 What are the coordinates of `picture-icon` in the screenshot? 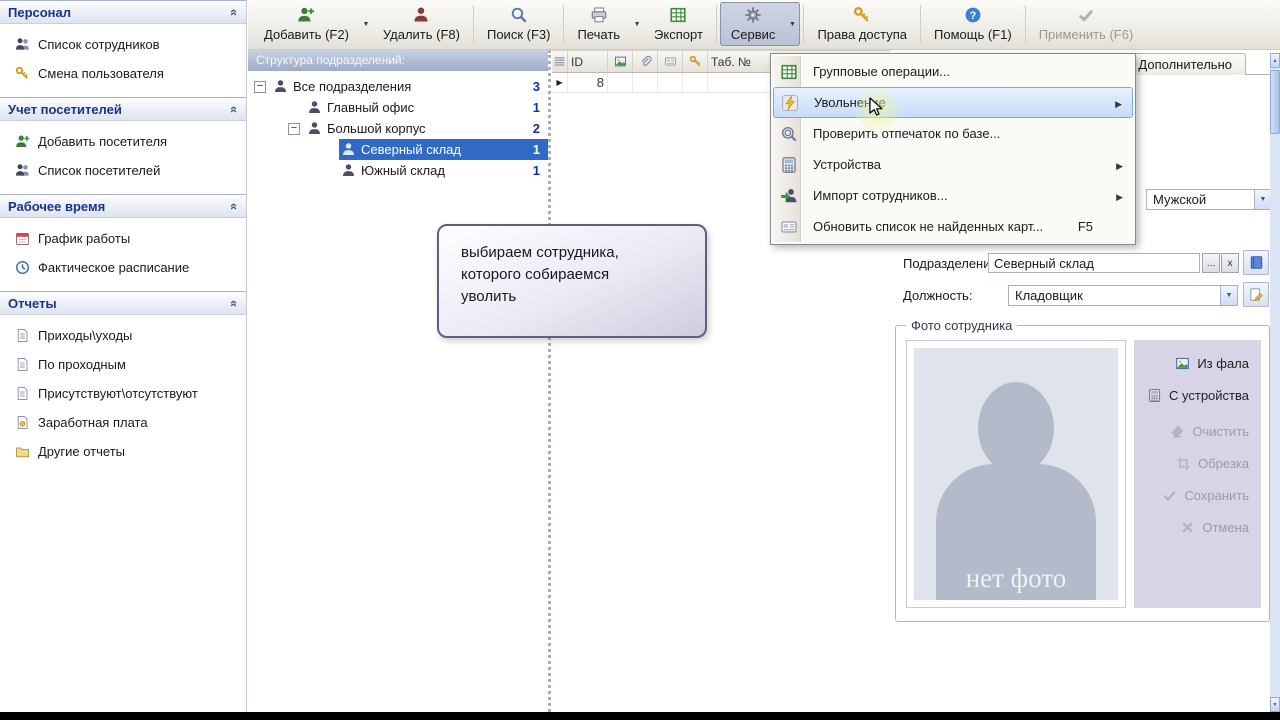 It's located at (1182, 363).